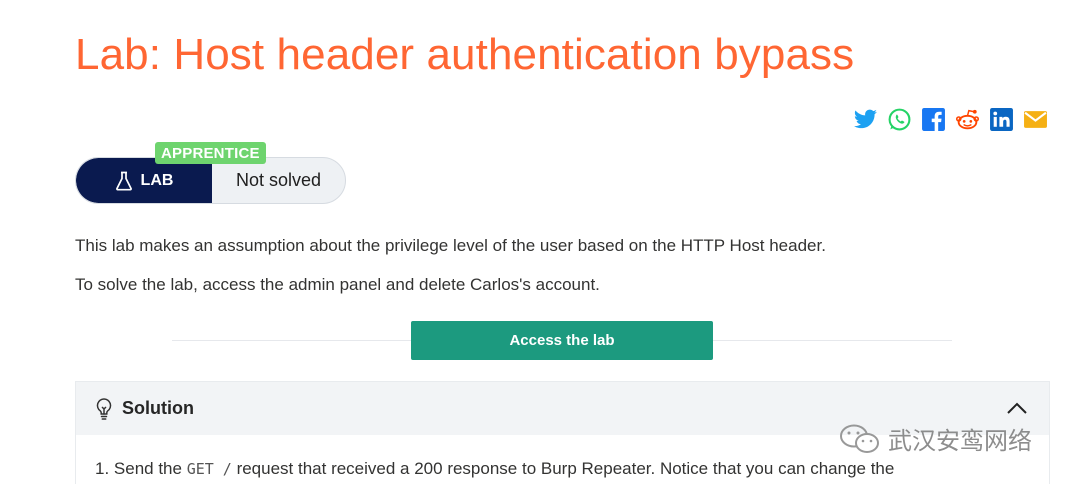 This screenshot has width=1080, height=484. I want to click on lab-label-text: LAB, so click(157, 180).